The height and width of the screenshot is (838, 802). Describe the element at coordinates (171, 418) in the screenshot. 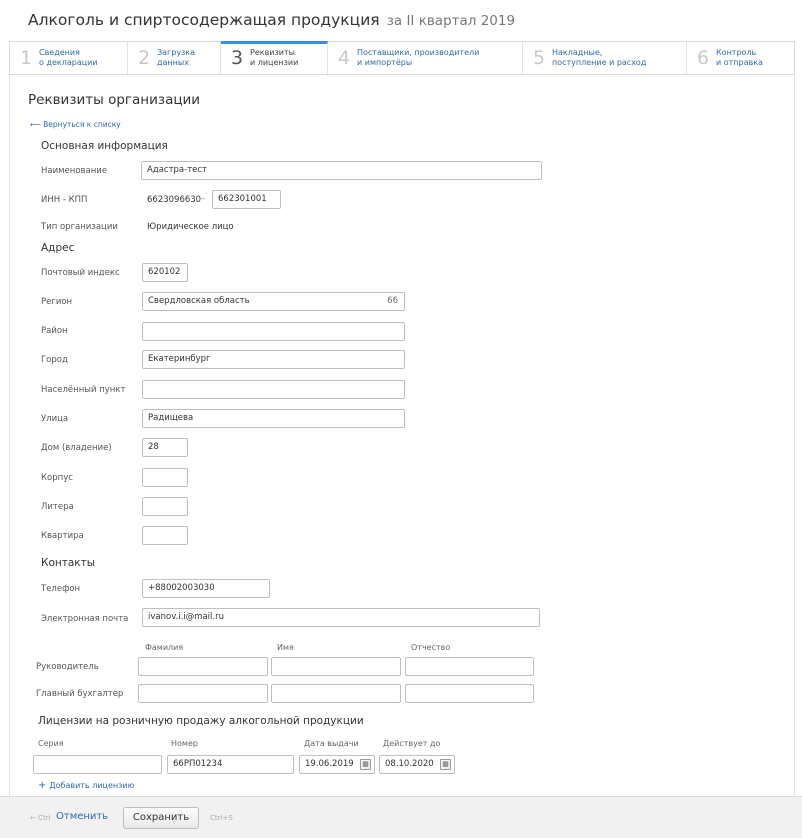

I see `street-value: Радищева` at that location.